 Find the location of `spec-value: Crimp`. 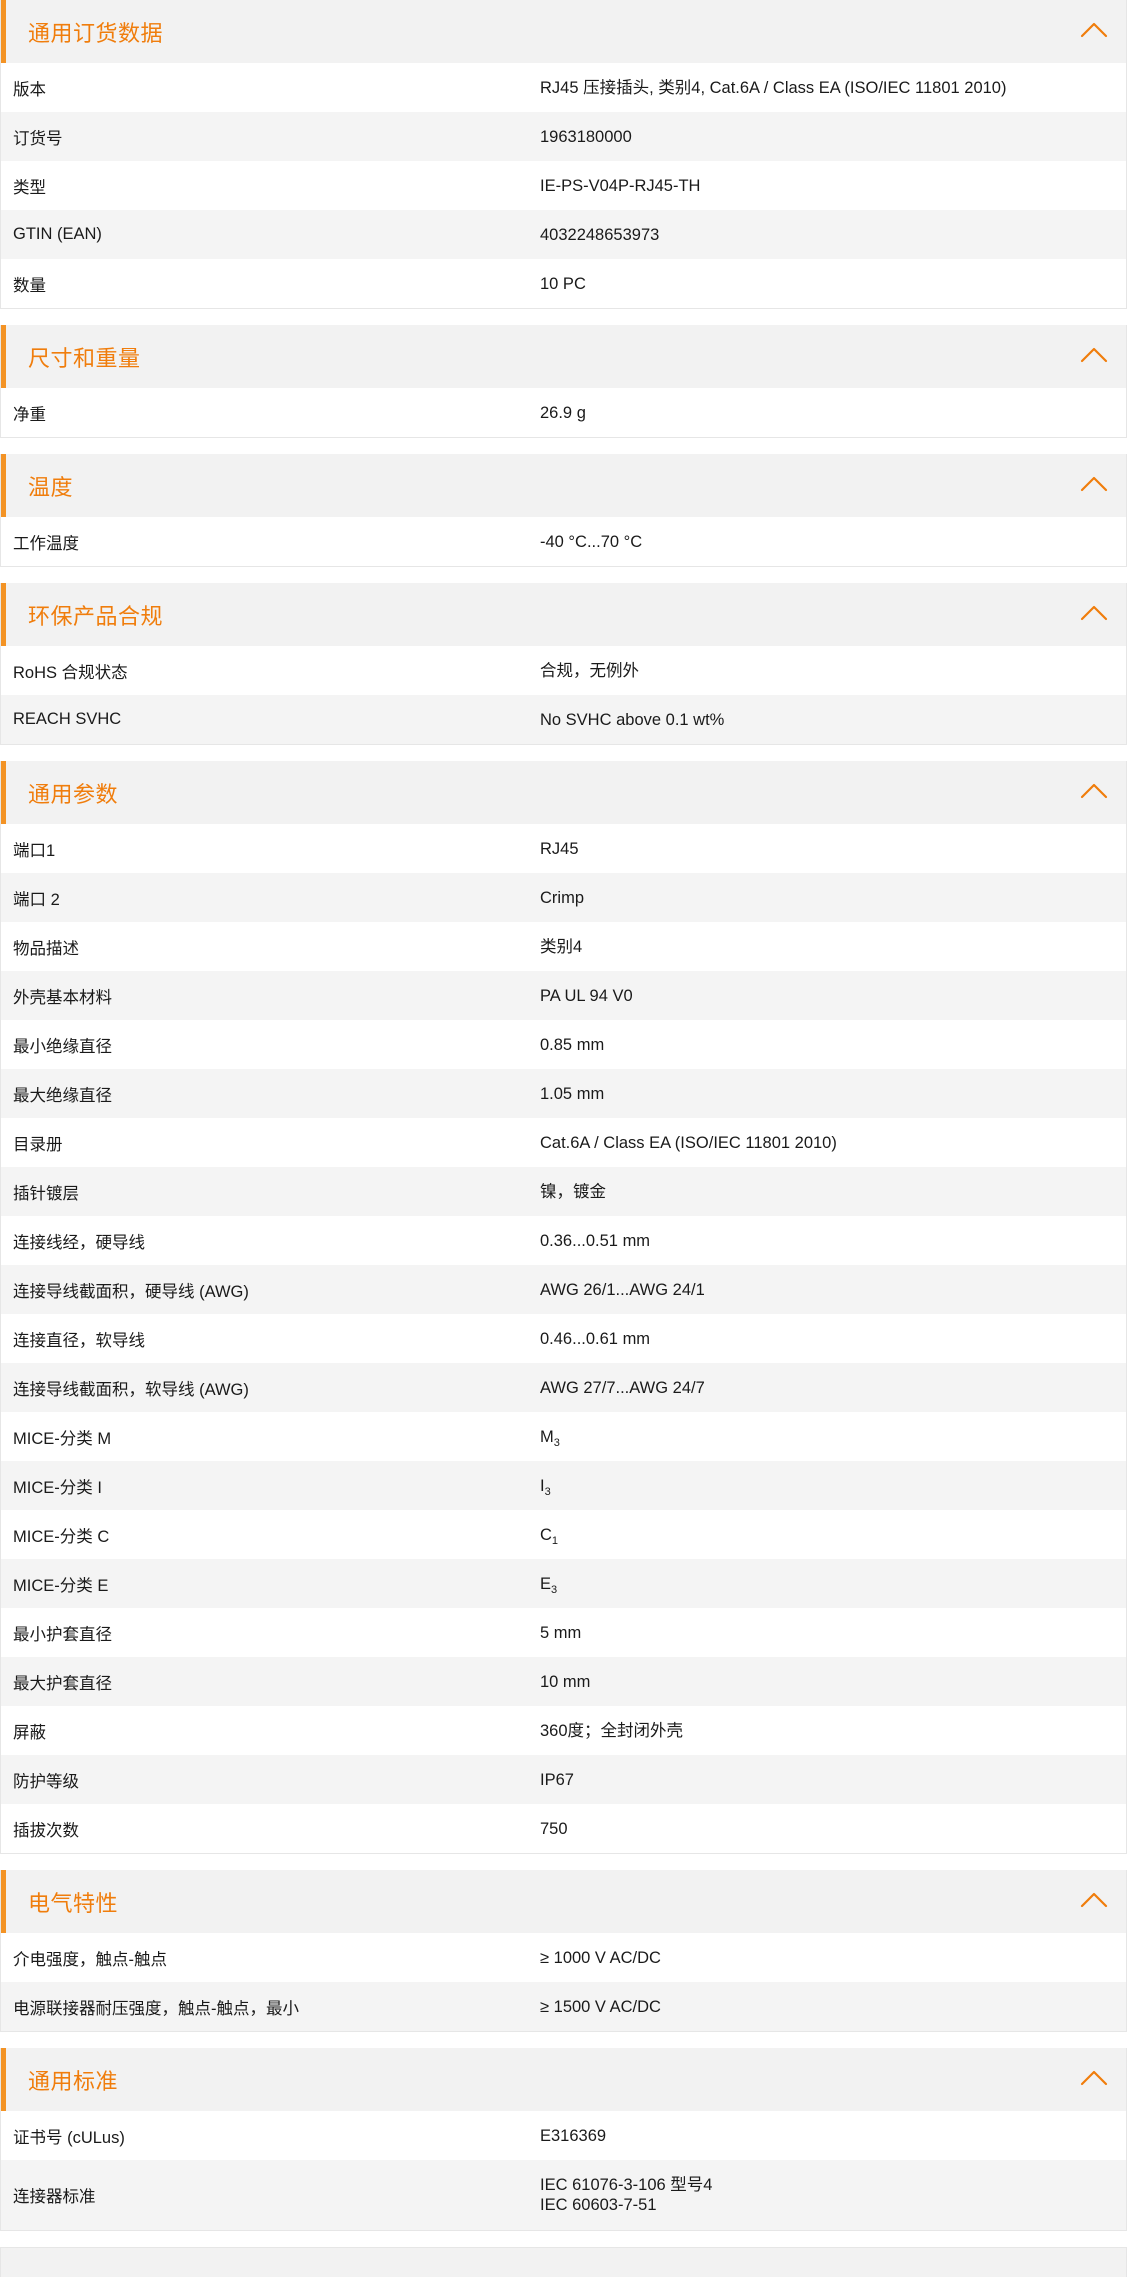

spec-value: Crimp is located at coordinates (562, 897).